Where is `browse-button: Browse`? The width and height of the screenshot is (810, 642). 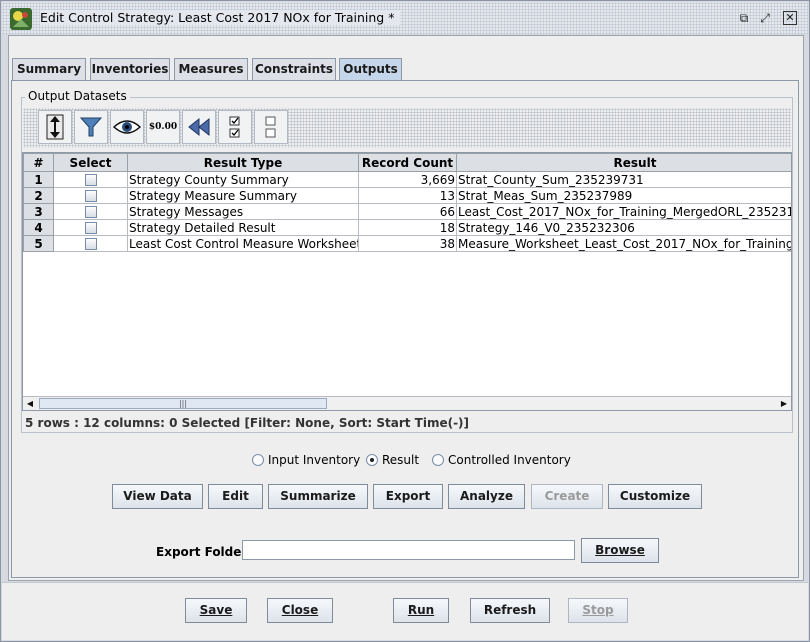 browse-button: Browse is located at coordinates (620, 550).